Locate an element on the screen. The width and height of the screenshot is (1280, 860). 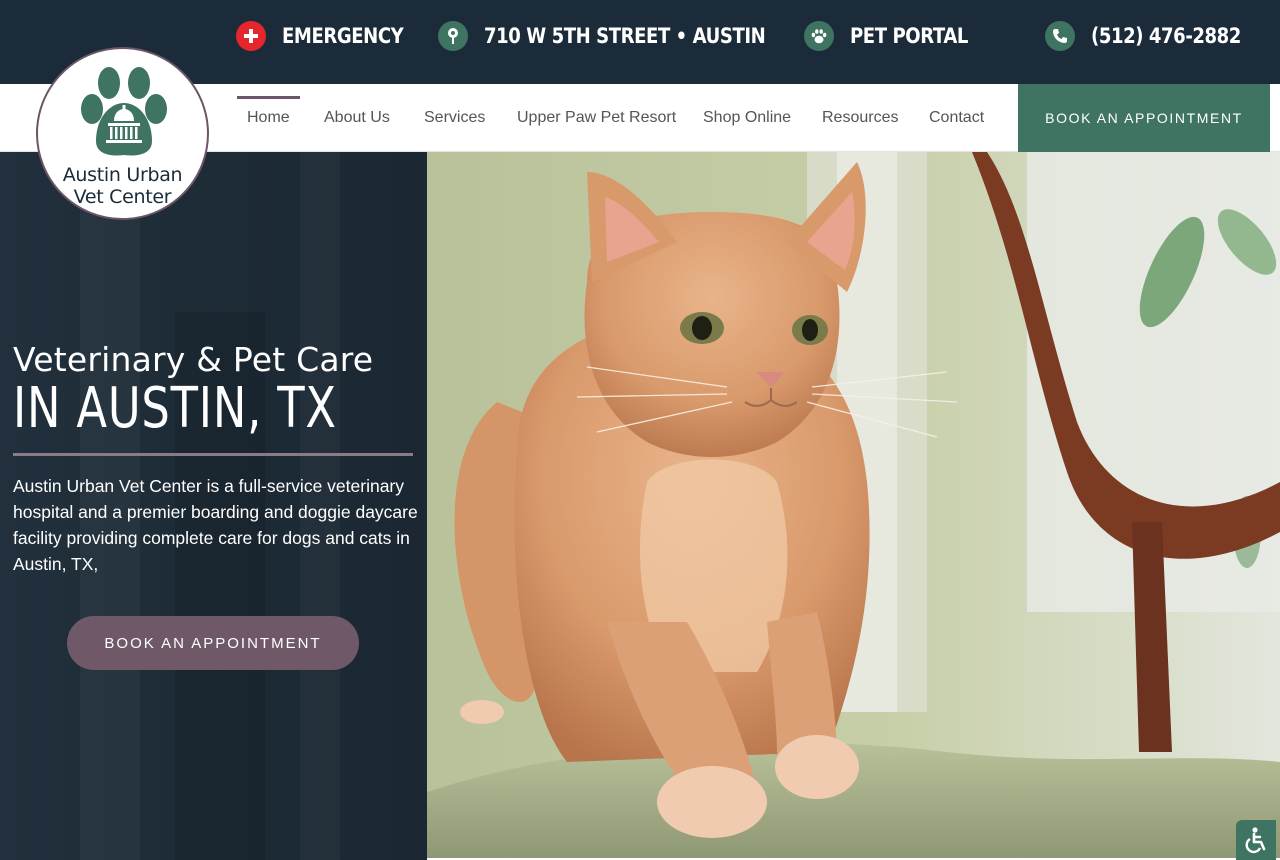
nav-resources: Resources is located at coordinates (860, 118).